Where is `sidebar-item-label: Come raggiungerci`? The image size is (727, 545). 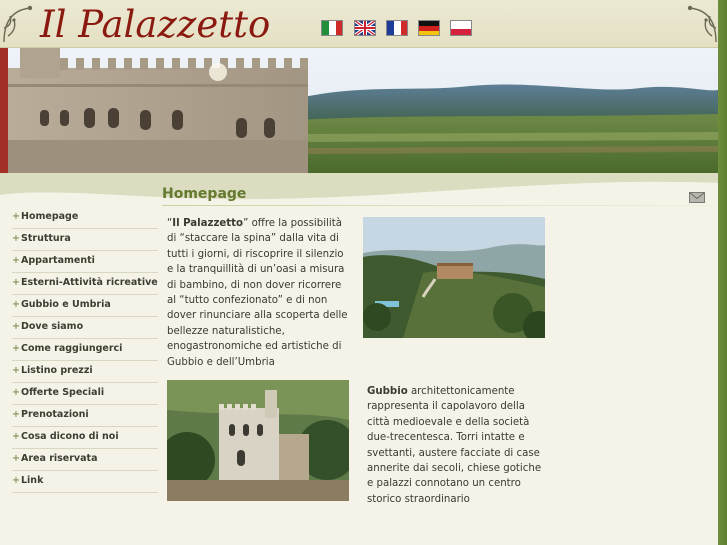 sidebar-item-label: Come raggiungerci is located at coordinates (72, 348).